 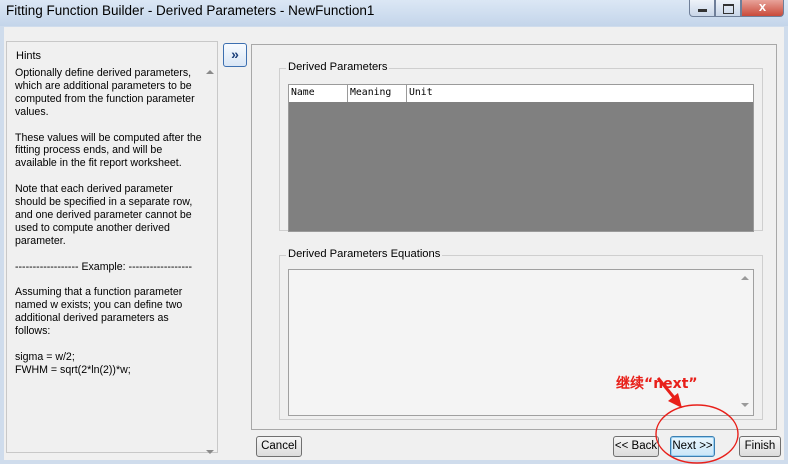 I want to click on maximize-button, so click(x=728, y=8).